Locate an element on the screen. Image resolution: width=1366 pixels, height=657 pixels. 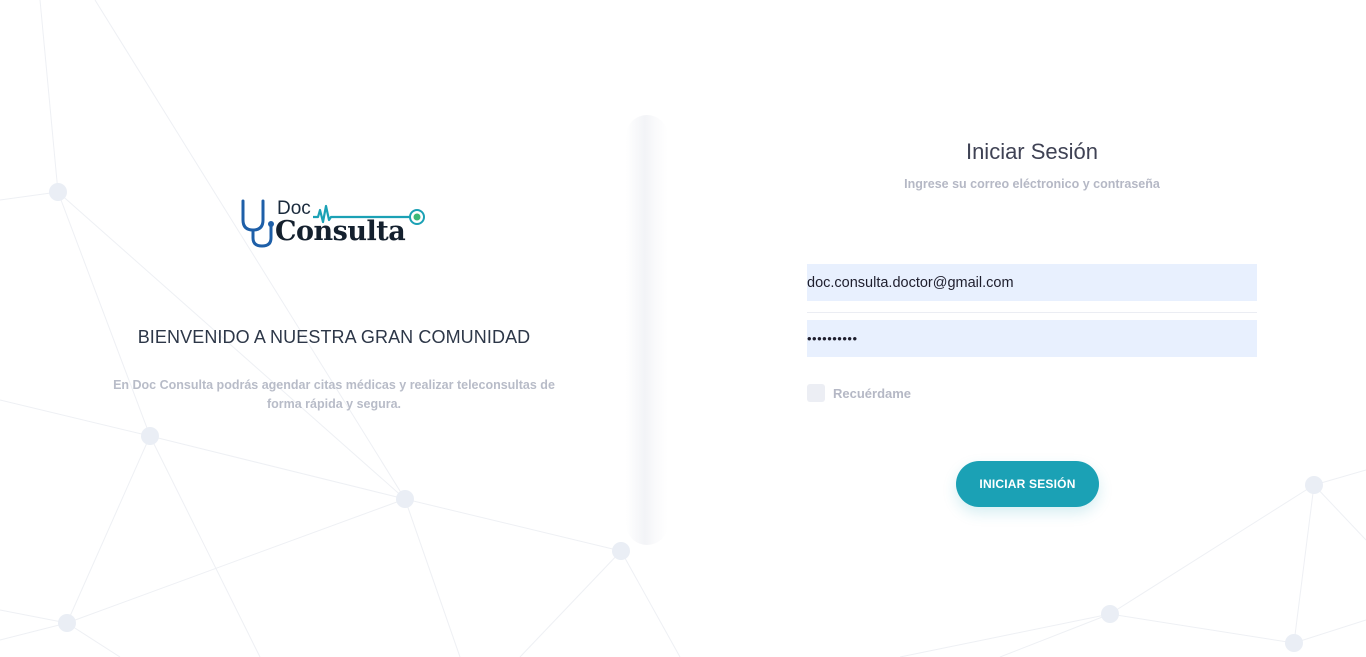
doc-consulta-logo: Doc Consulta is located at coordinates (335, 225).